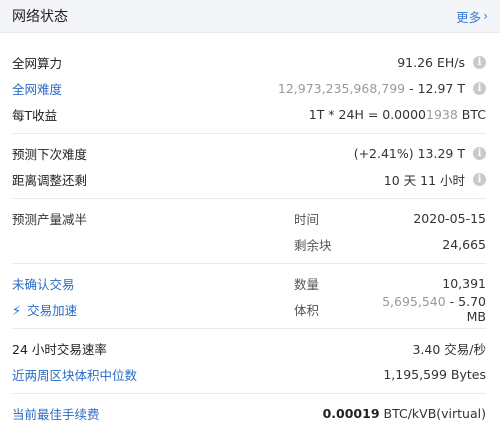 The width and height of the screenshot is (500, 441). I want to click on difficulty-short: 12.97 T, so click(441, 88).